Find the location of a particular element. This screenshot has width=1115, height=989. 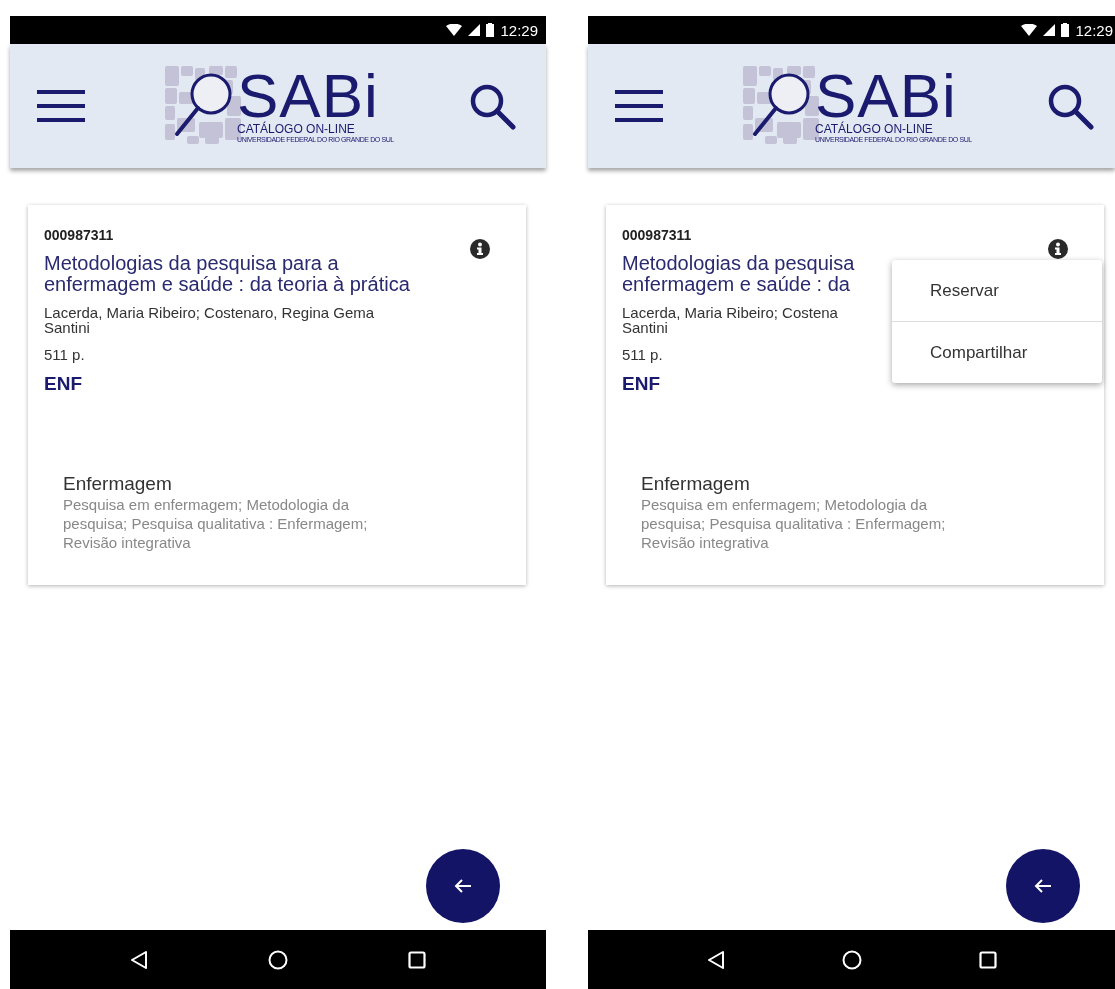

menu-item: Compartilhar is located at coordinates (997, 352).